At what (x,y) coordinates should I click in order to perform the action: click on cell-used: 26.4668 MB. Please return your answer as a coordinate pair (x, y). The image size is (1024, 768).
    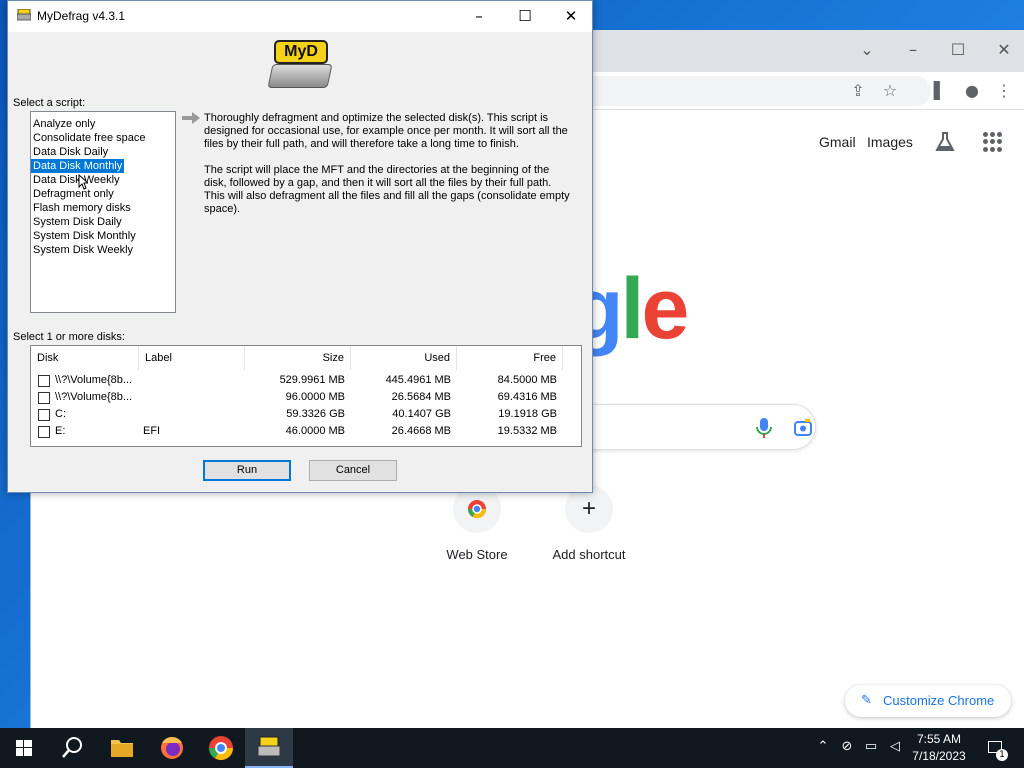
    Looking at the image, I should click on (421, 431).